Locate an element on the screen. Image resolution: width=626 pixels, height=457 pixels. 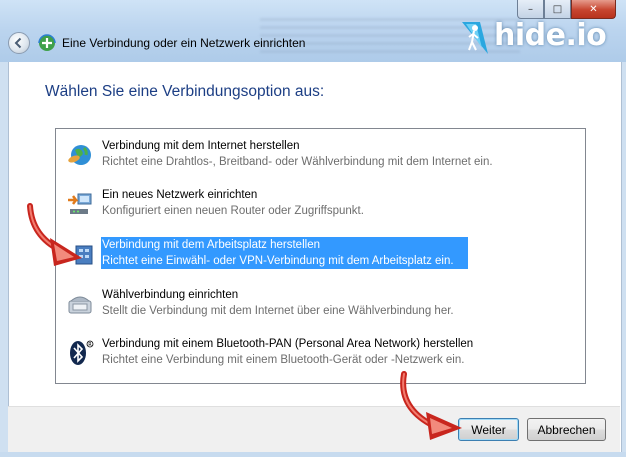
dialup-modem-icon is located at coordinates (80, 305).